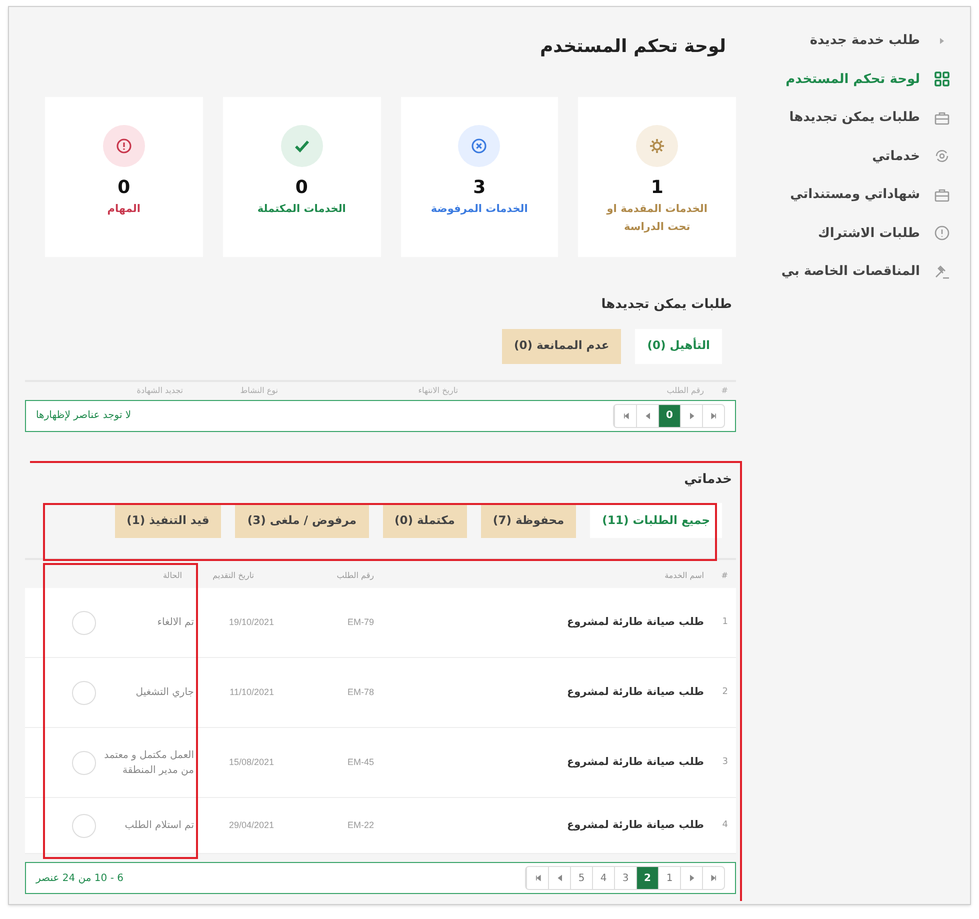 This screenshot has height=919, width=979. I want to click on column-header: الحالة, so click(172, 576).